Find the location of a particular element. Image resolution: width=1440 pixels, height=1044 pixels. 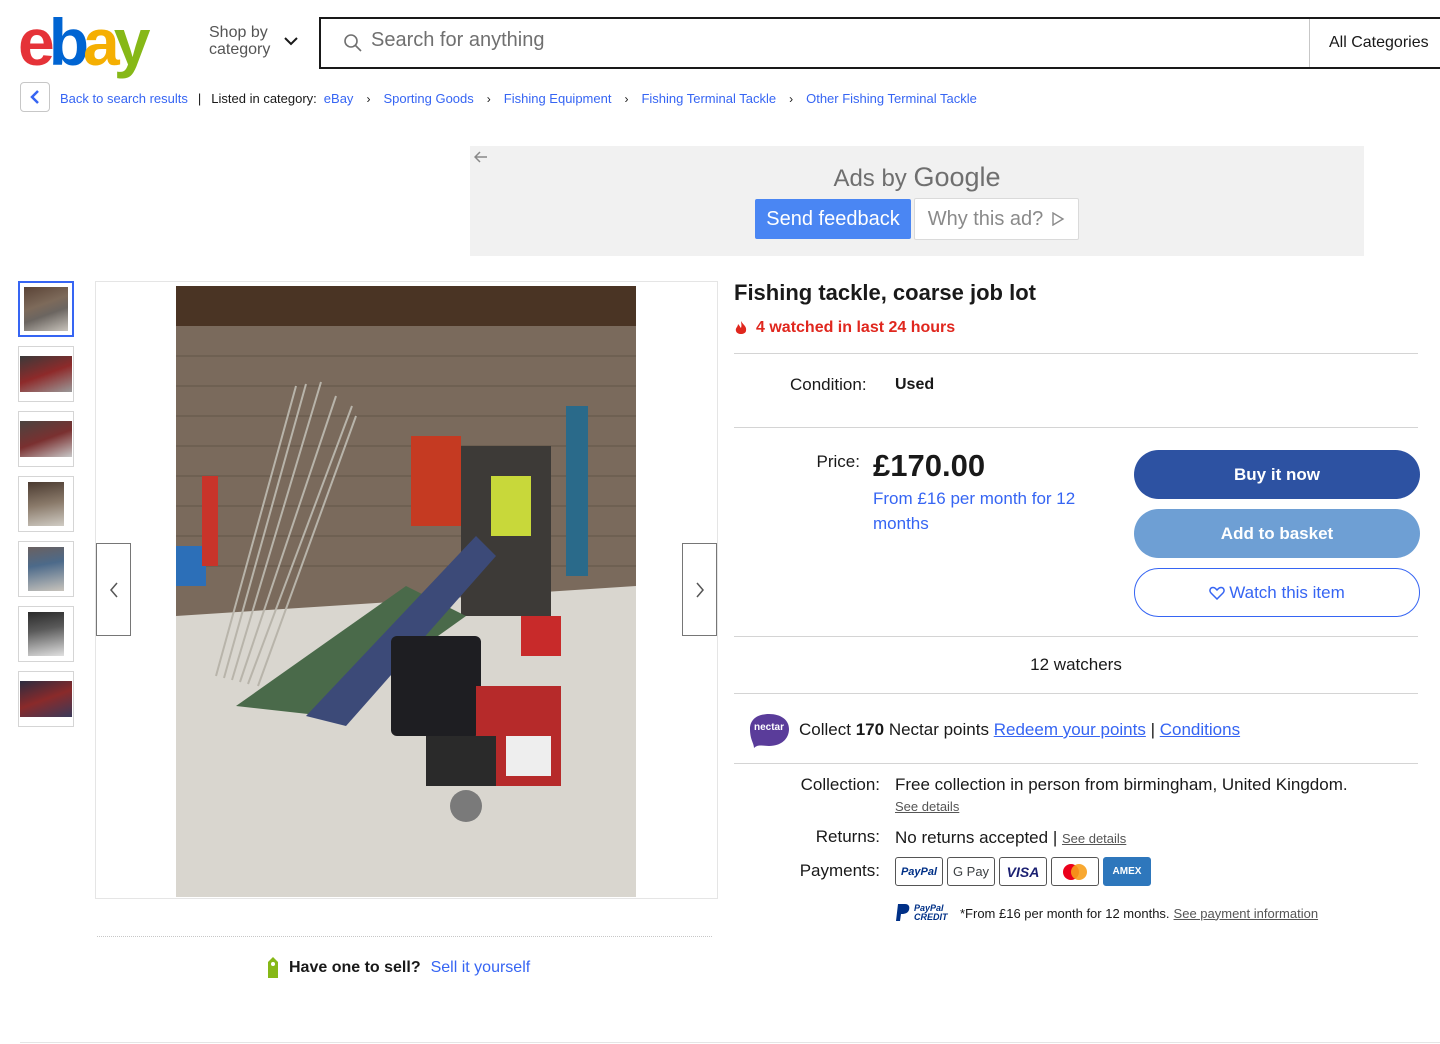

send-feedback-button: Send feedback is located at coordinates (833, 219).